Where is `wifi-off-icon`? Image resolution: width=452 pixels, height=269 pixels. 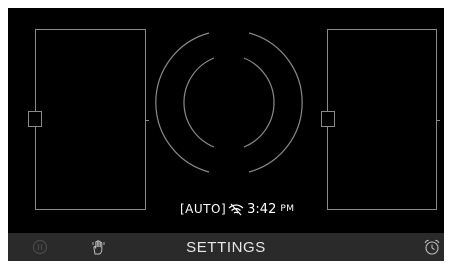
wifi-off-icon is located at coordinates (236, 209).